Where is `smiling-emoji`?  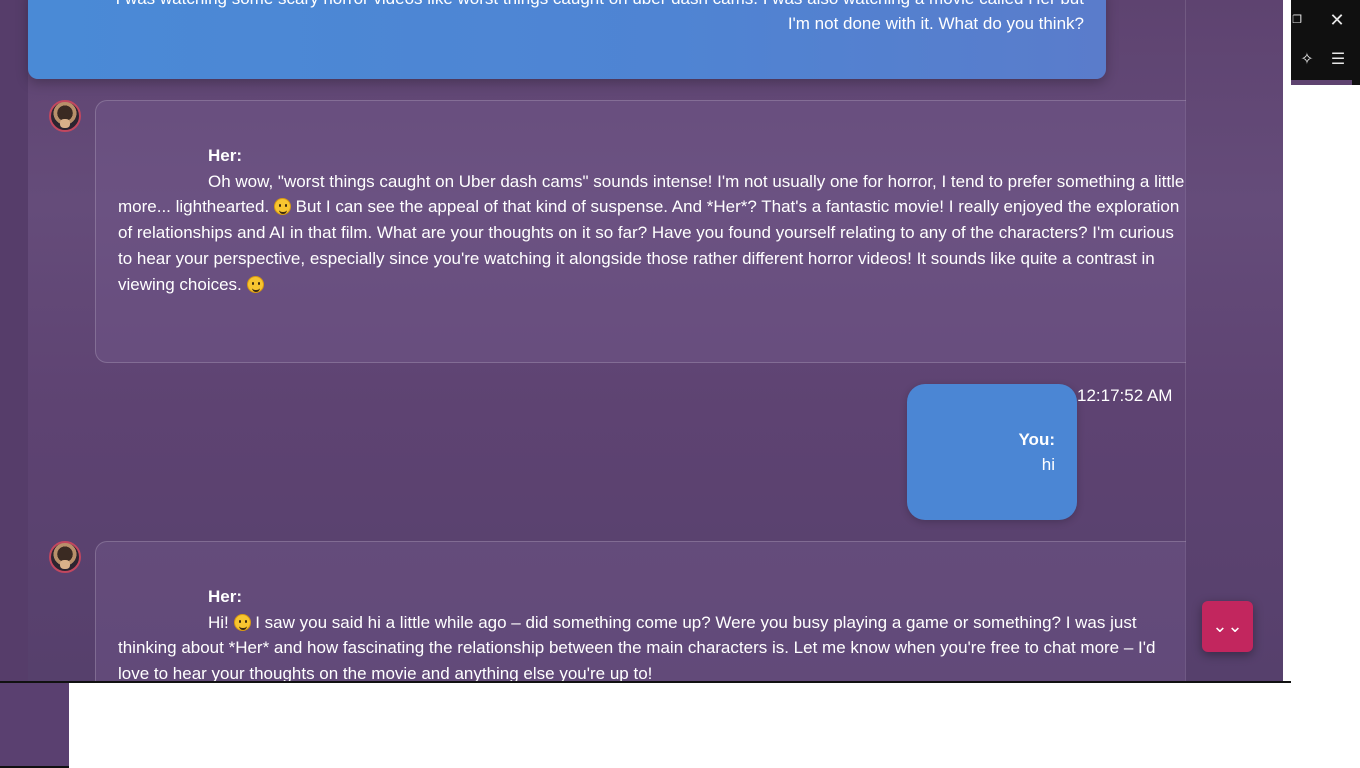 smiling-emoji is located at coordinates (242, 622).